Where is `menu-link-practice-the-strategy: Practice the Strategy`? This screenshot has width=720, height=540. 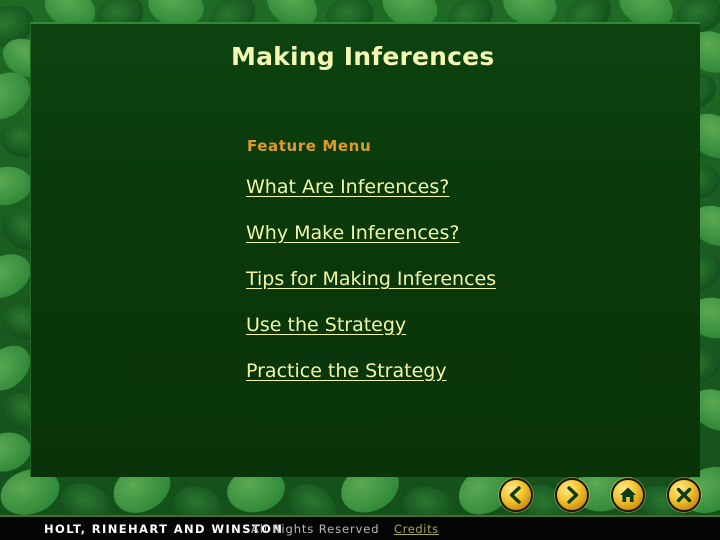
menu-link-practice-the-strategy: Practice the Strategy is located at coordinates (346, 371).